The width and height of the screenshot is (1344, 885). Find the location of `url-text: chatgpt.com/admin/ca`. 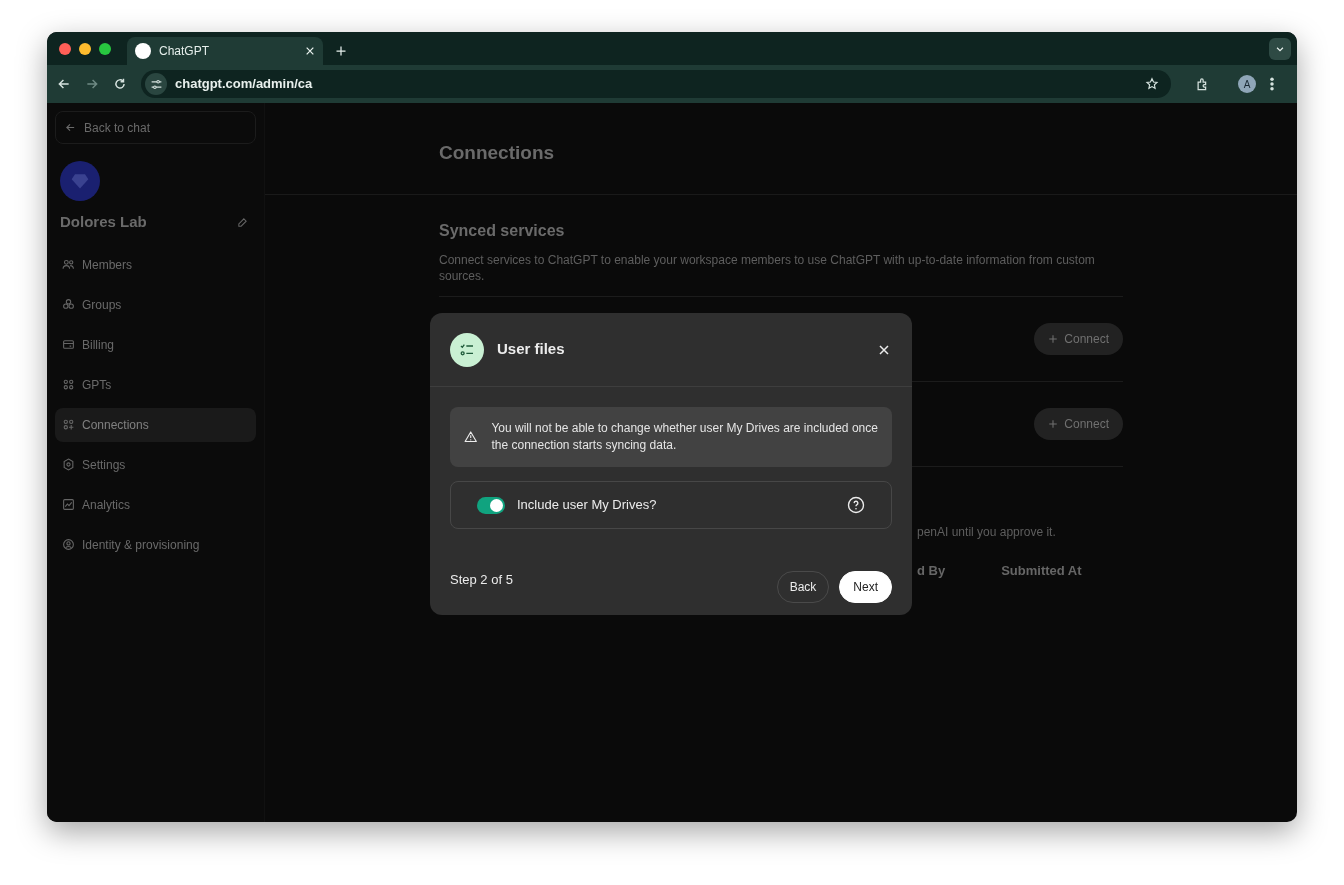

url-text: chatgpt.com/admin/ca is located at coordinates (244, 84).